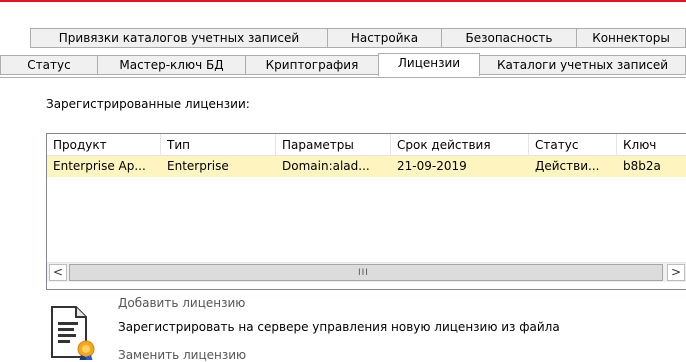 The image size is (686, 362). I want to click on tab-security: Безопасность, so click(509, 38).